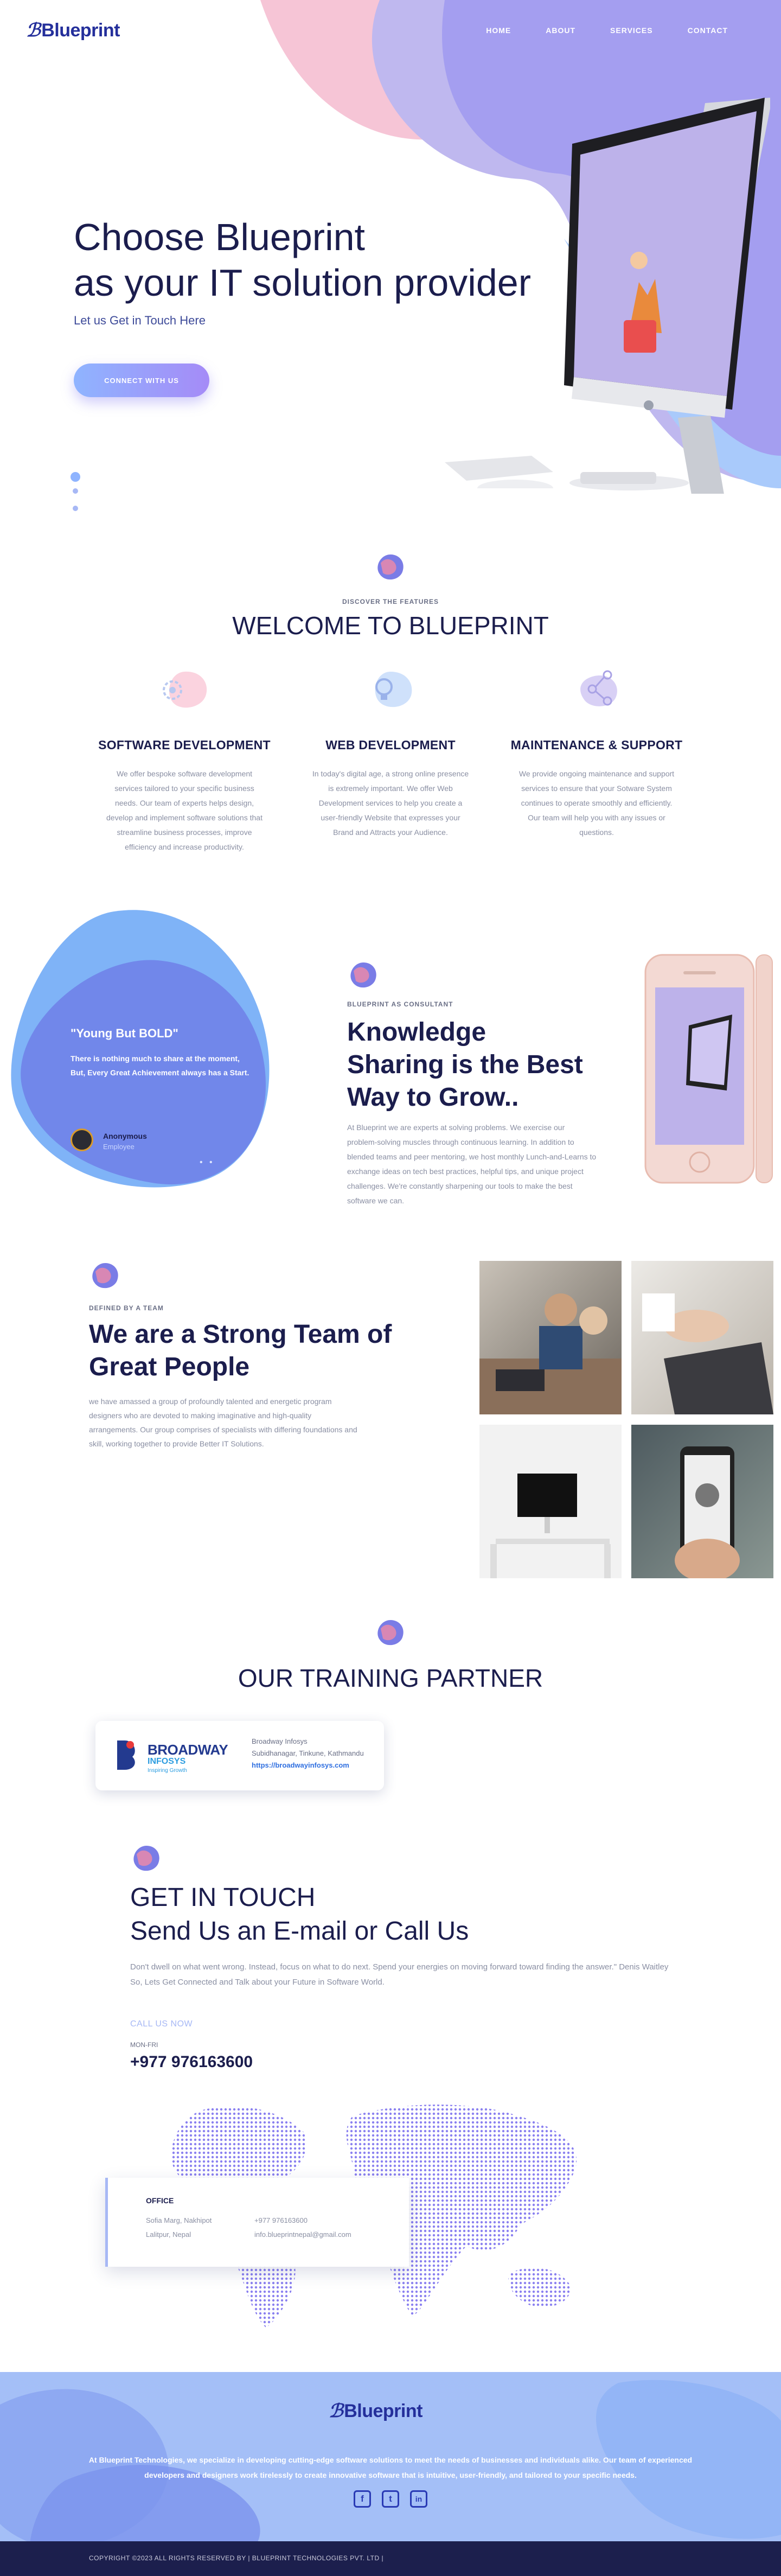  Describe the element at coordinates (400, 1004) in the screenshot. I see `knowledge-label: BLUEPRINT AS CONSULTANT` at that location.